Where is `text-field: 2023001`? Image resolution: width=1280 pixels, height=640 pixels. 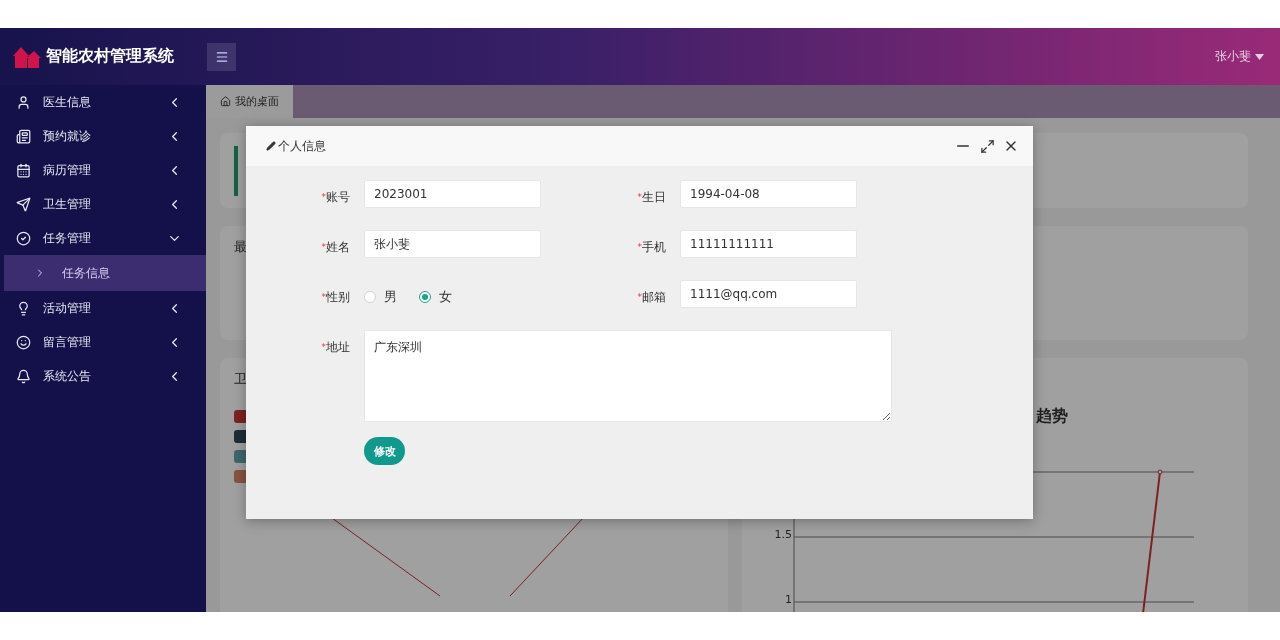 text-field: 2023001 is located at coordinates (452, 194).